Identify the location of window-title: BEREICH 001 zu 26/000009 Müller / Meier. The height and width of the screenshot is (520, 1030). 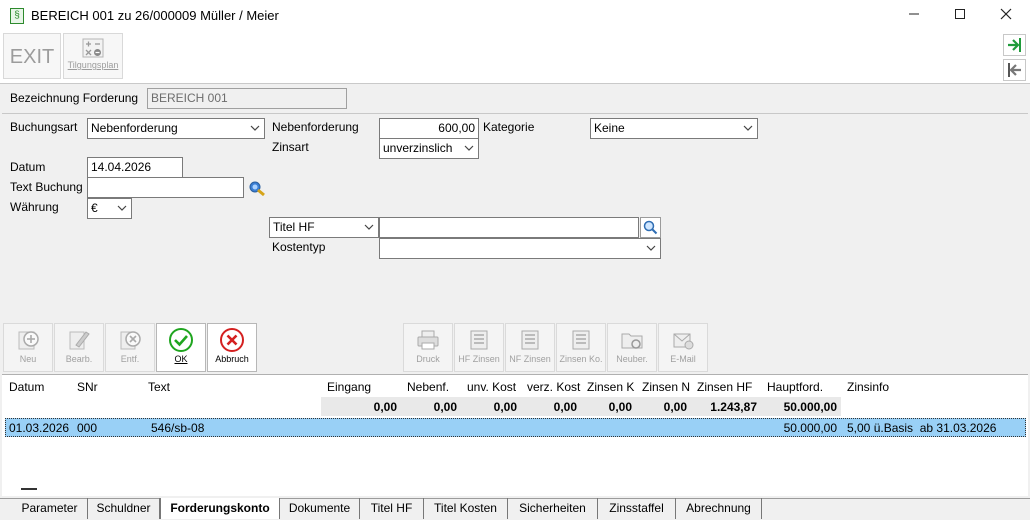
(155, 15).